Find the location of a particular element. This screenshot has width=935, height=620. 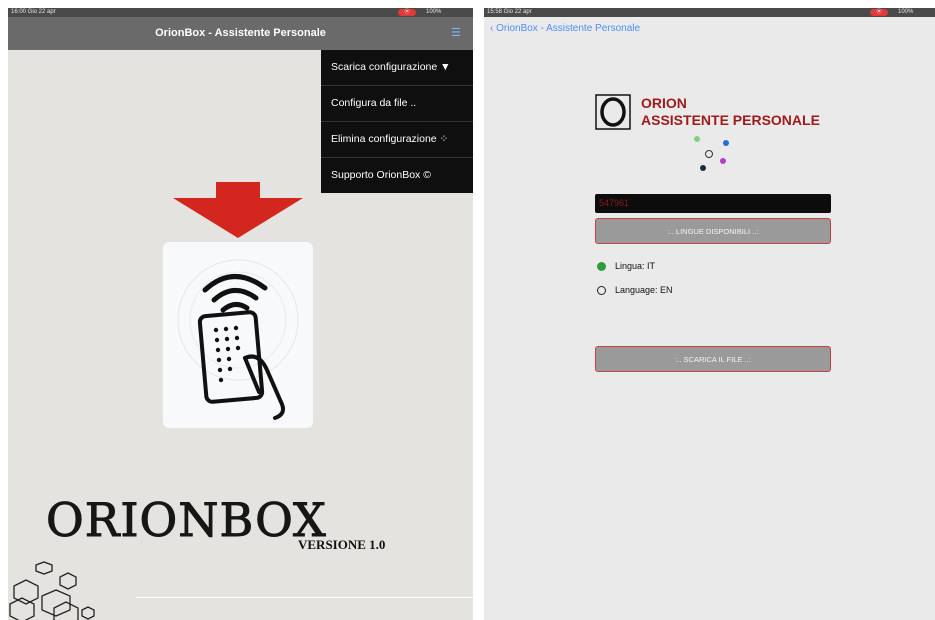

language-option-en: Language: EN is located at coordinates (635, 290).